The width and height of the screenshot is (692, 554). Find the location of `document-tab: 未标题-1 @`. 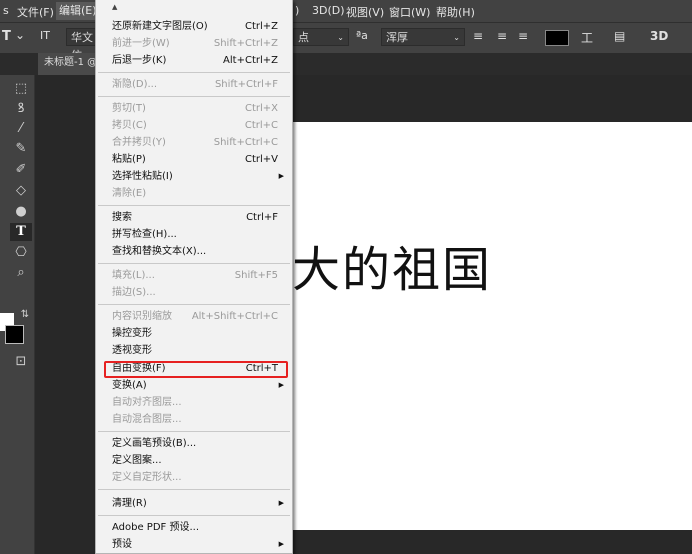

document-tab: 未标题-1 @ is located at coordinates (68, 64).